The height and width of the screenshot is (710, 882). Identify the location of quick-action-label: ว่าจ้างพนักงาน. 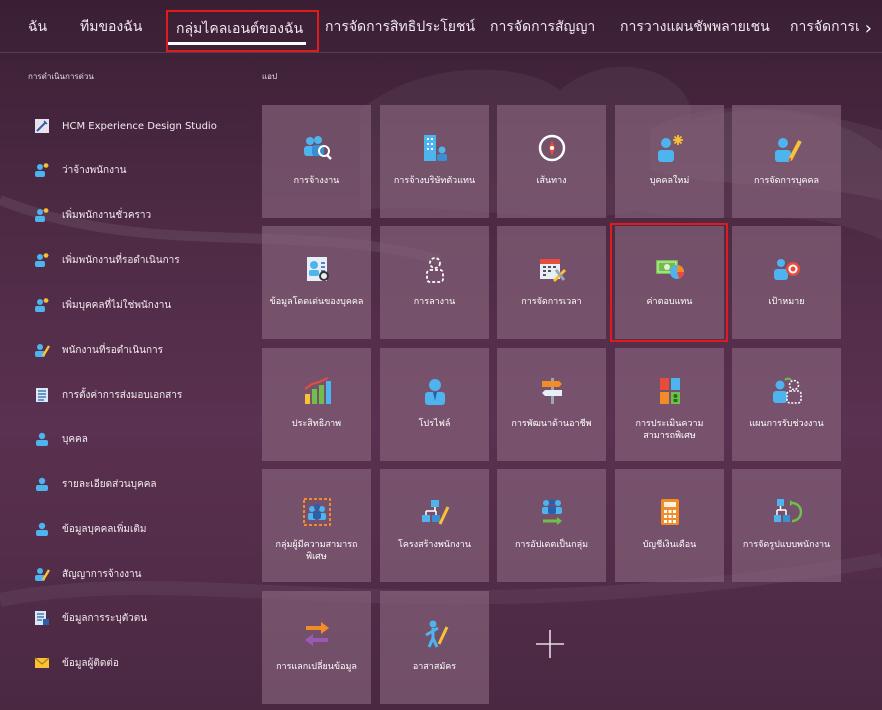
(94, 170).